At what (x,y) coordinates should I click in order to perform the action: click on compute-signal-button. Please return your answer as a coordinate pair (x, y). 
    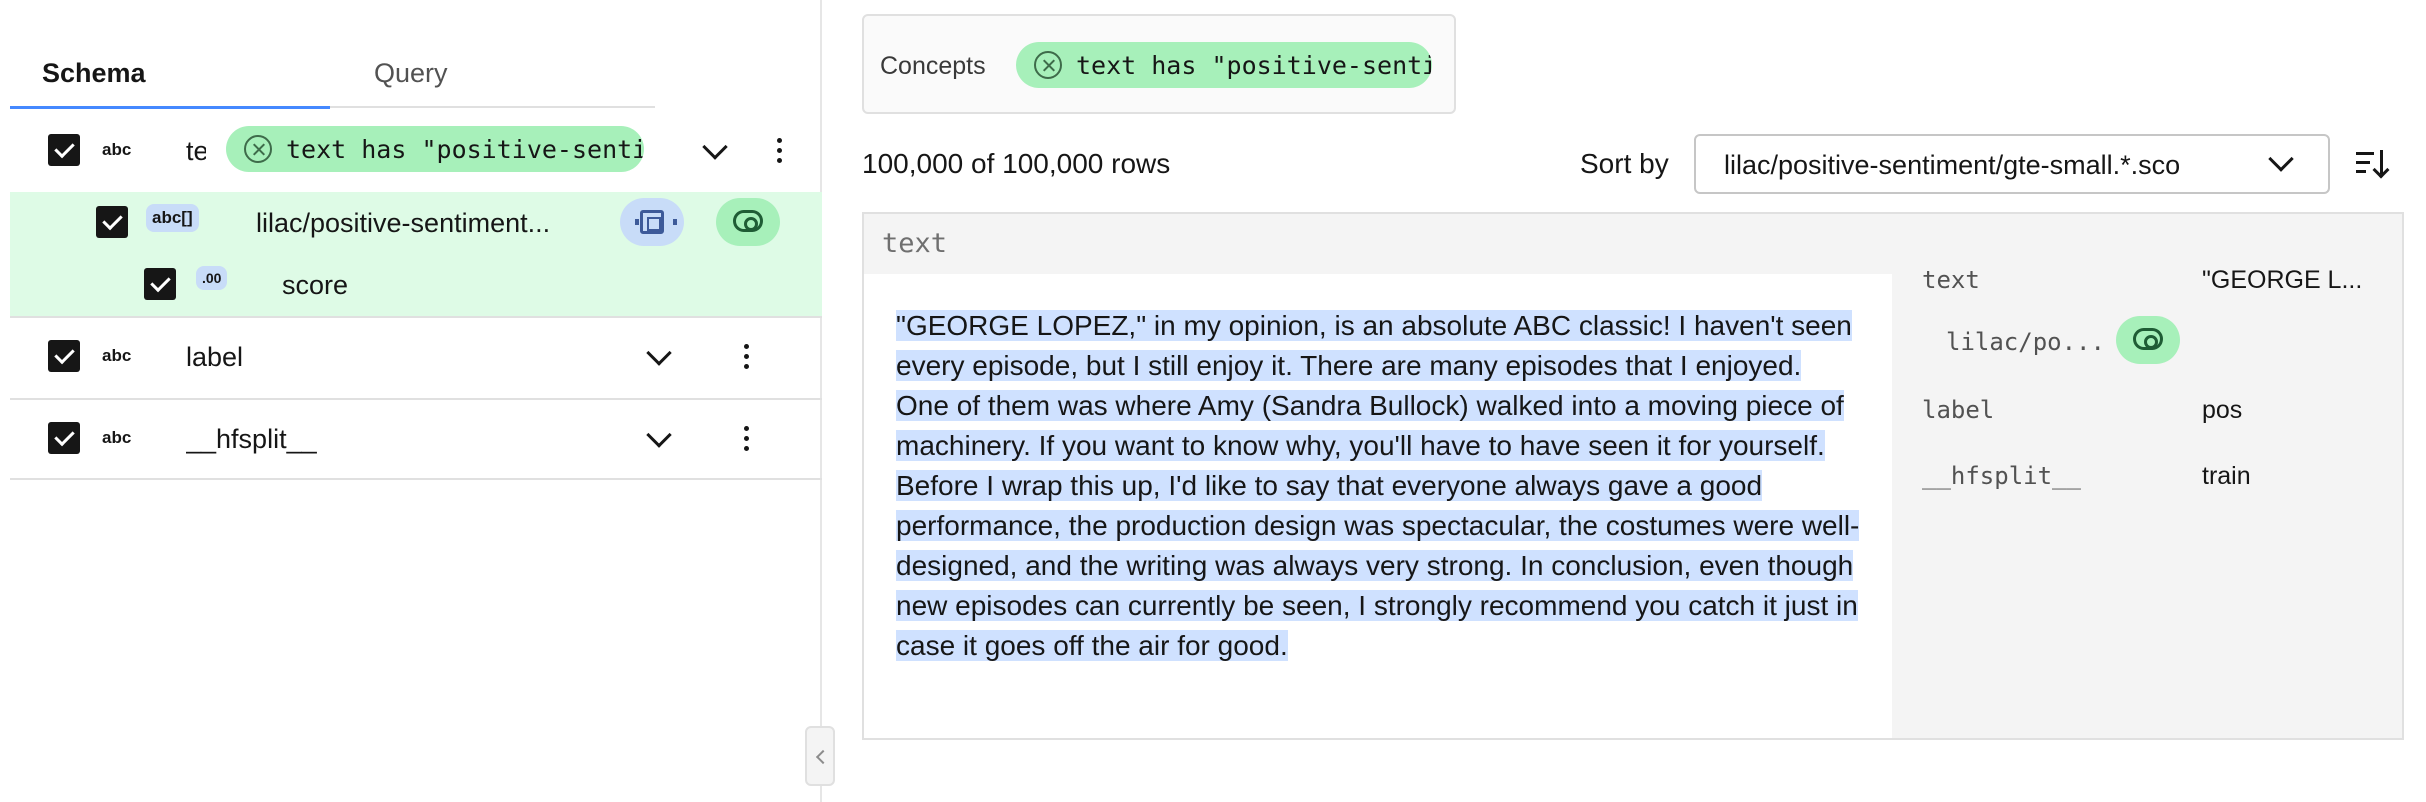
    Looking at the image, I should click on (652, 222).